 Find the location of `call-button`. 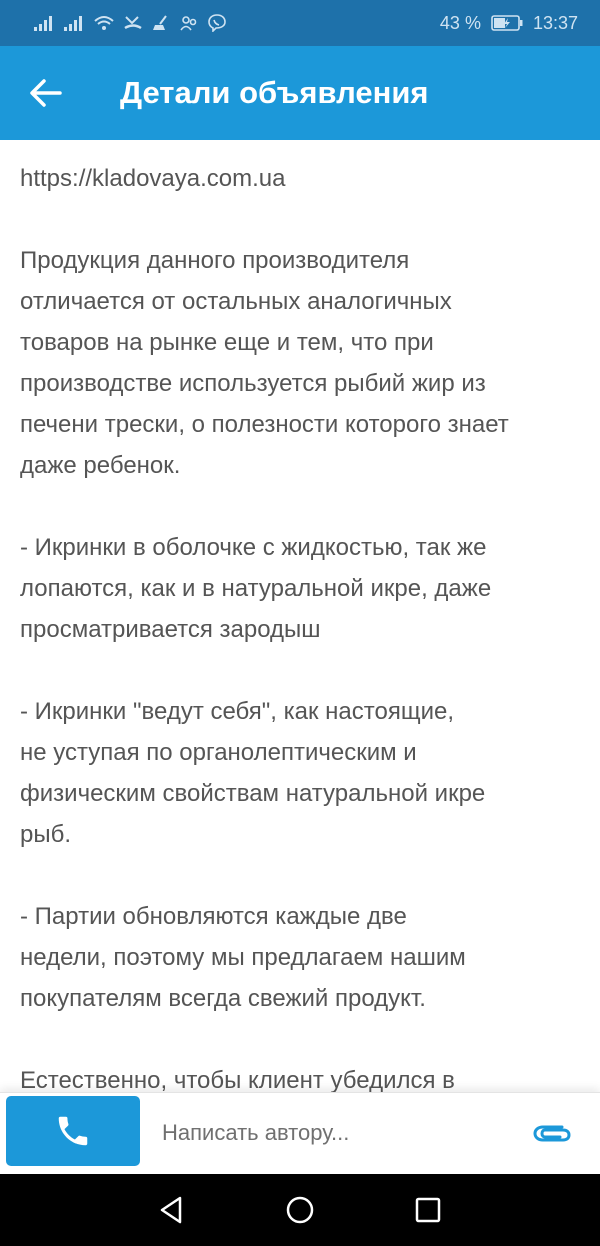

call-button is located at coordinates (73, 1131).